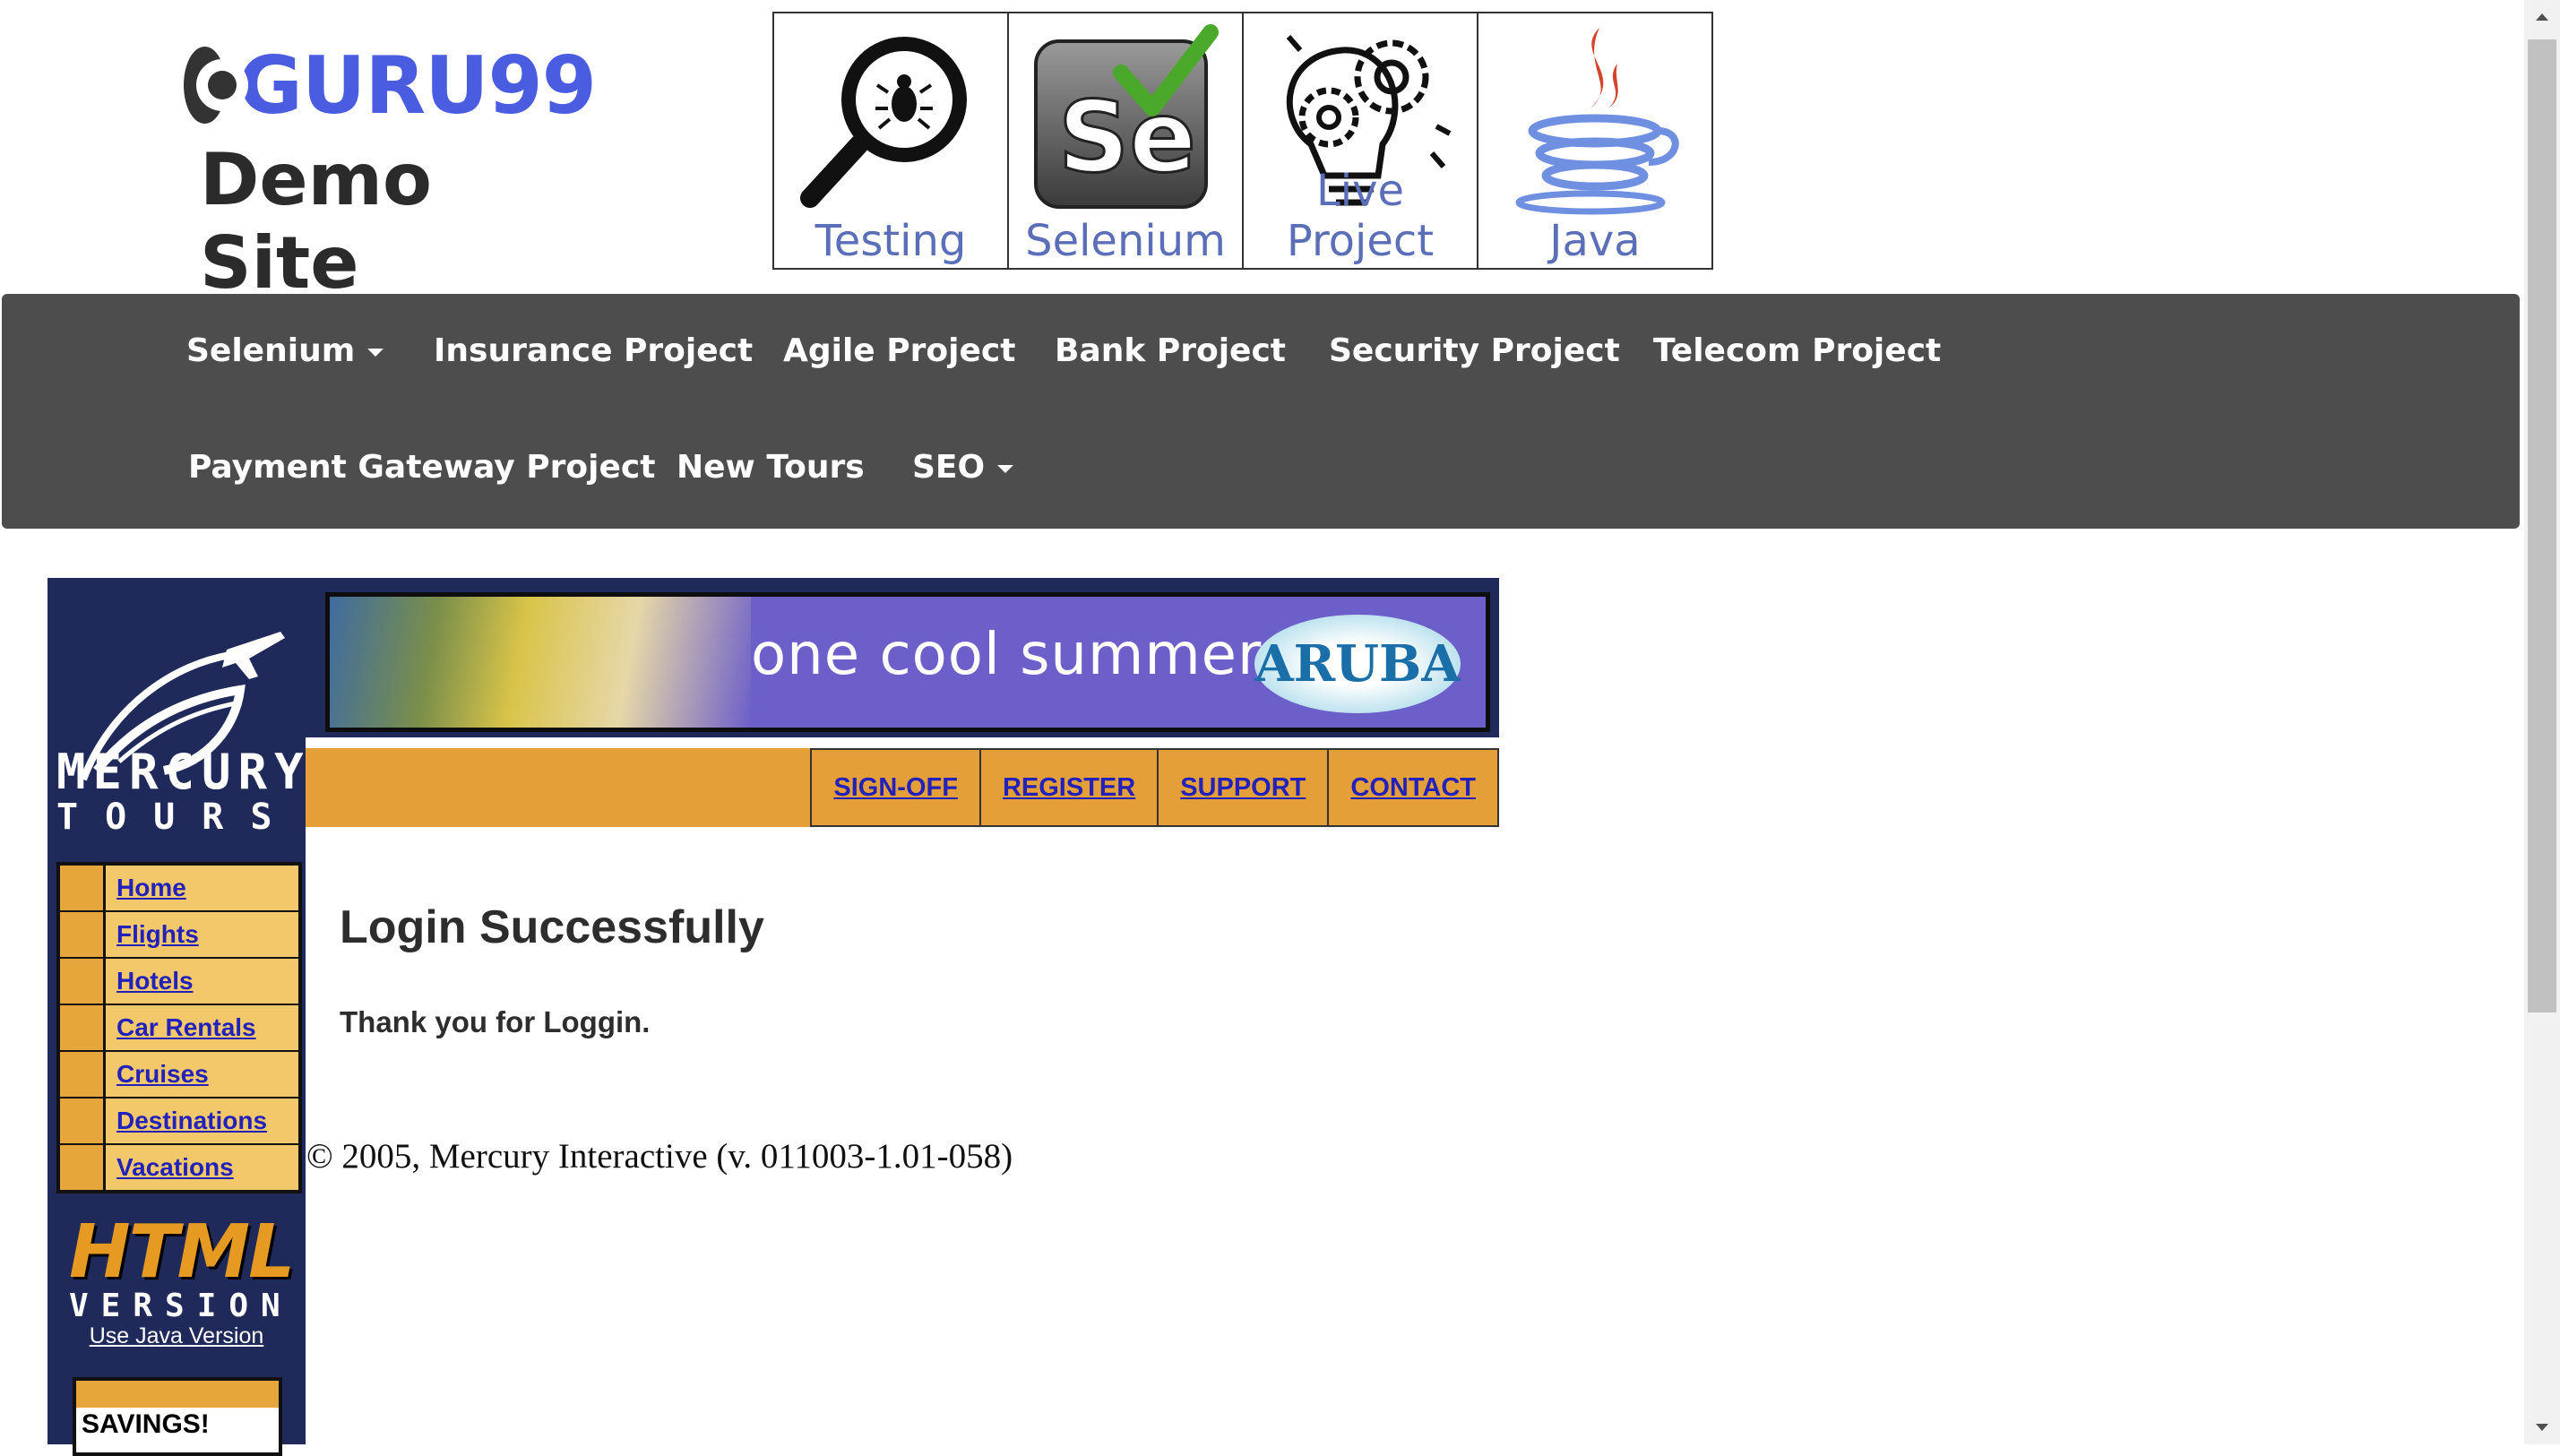 This screenshot has height=1456, width=2560. I want to click on side-link-hotels: Hotels, so click(202, 981).